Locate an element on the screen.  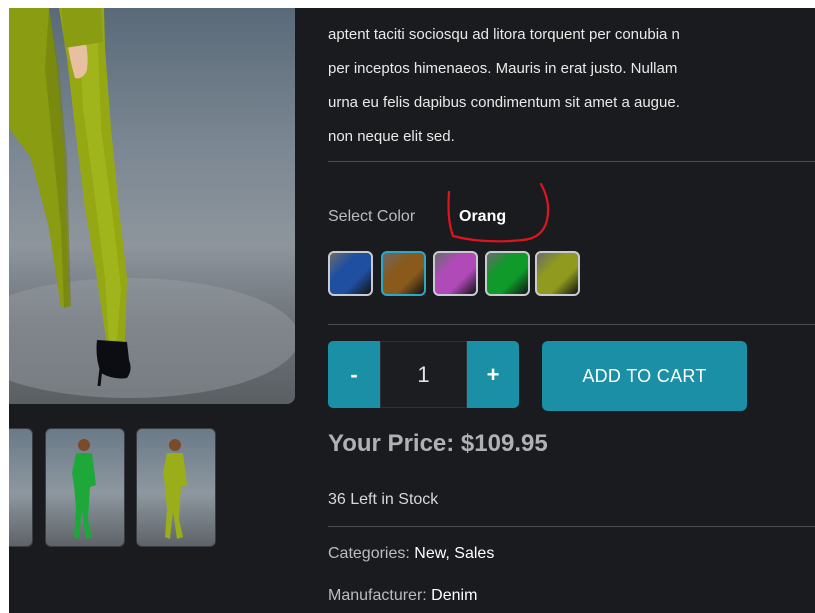
categories-row: Categories: New, Sales is located at coordinates (411, 554).